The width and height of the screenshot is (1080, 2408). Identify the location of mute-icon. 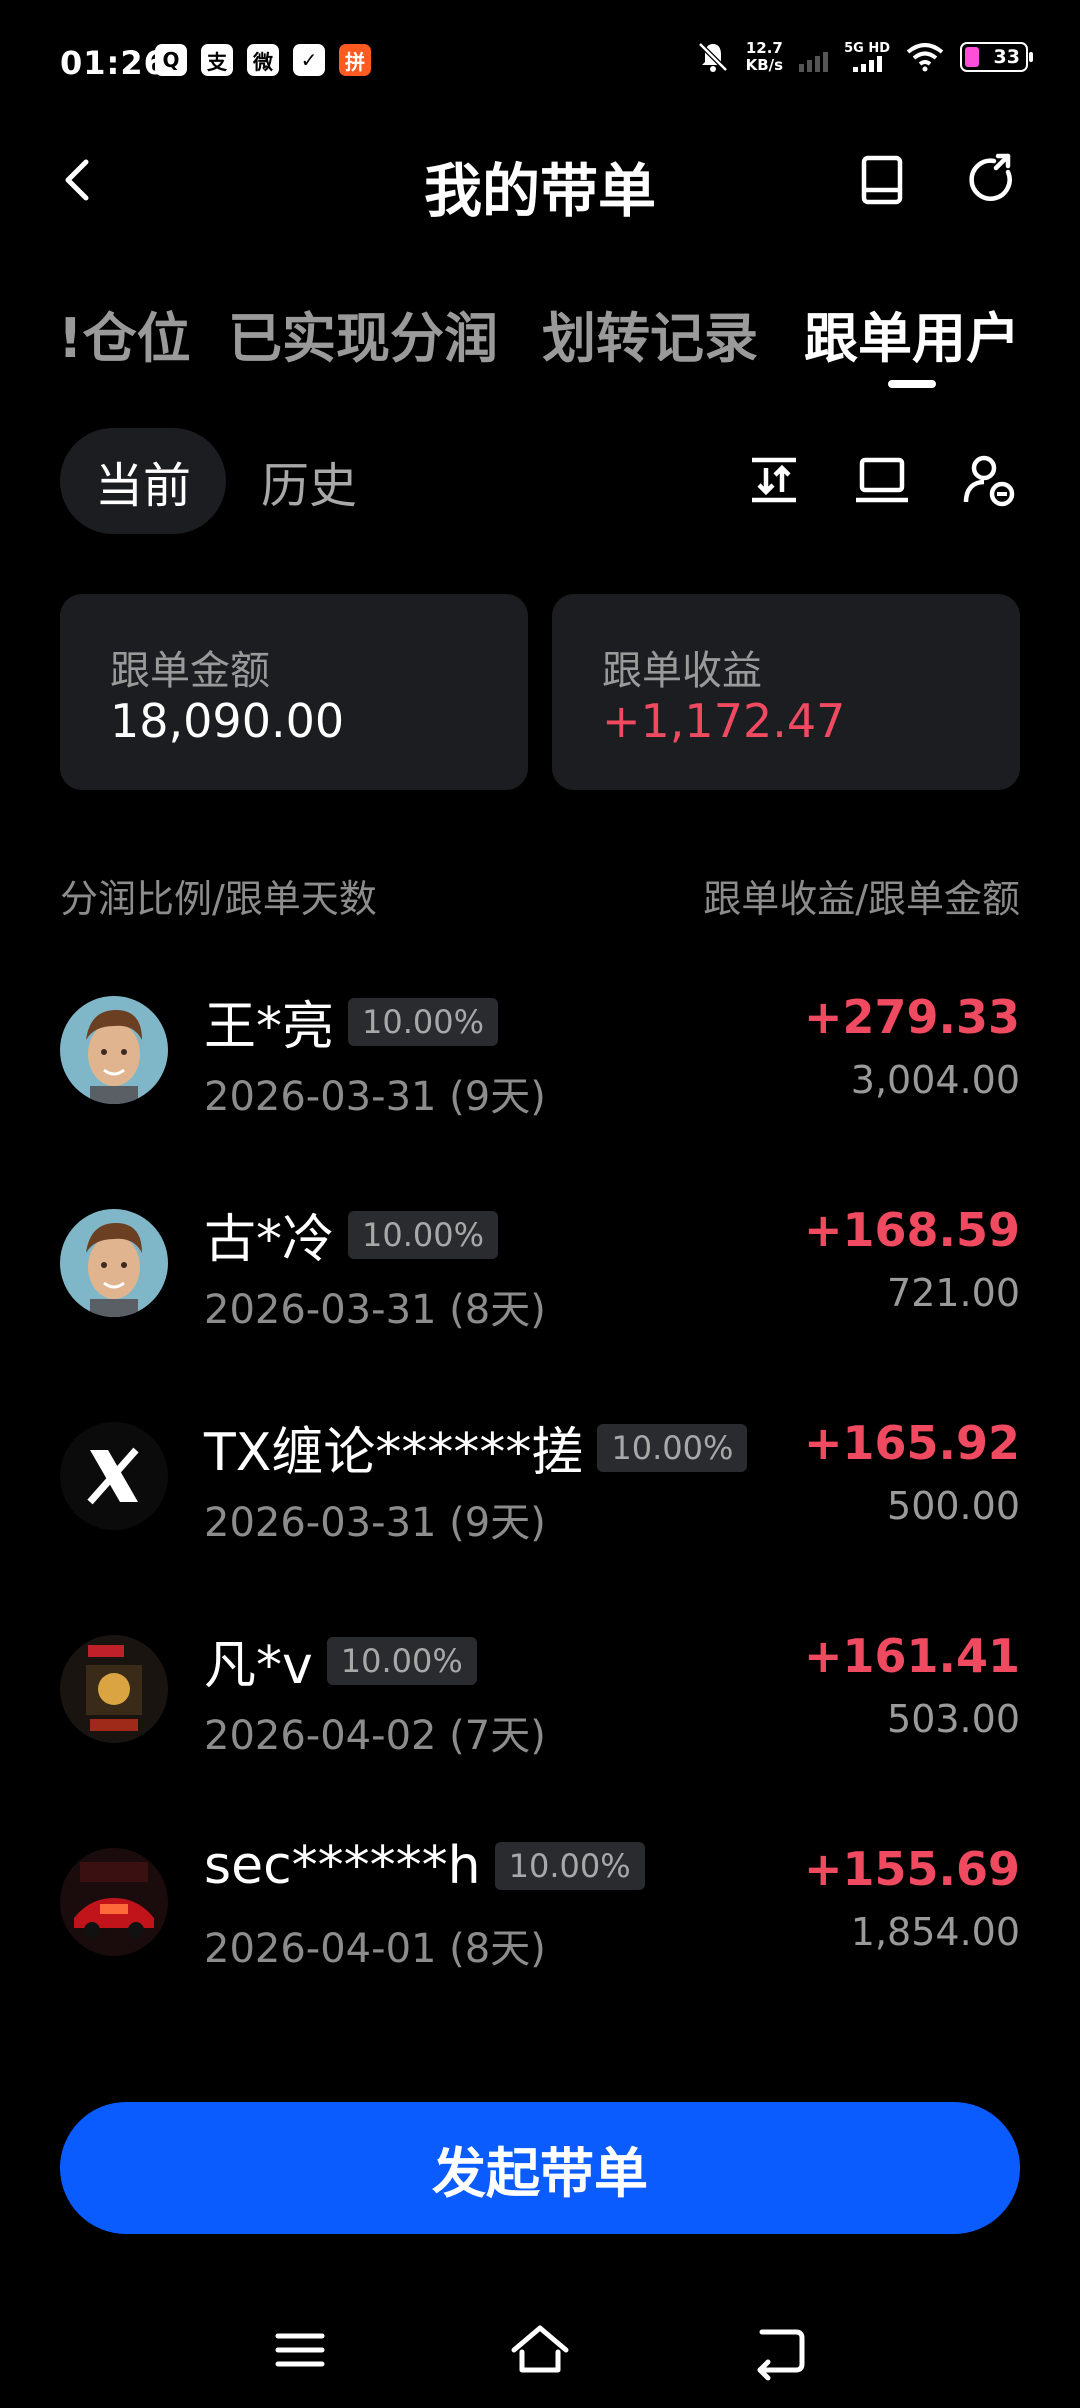
(712, 57).